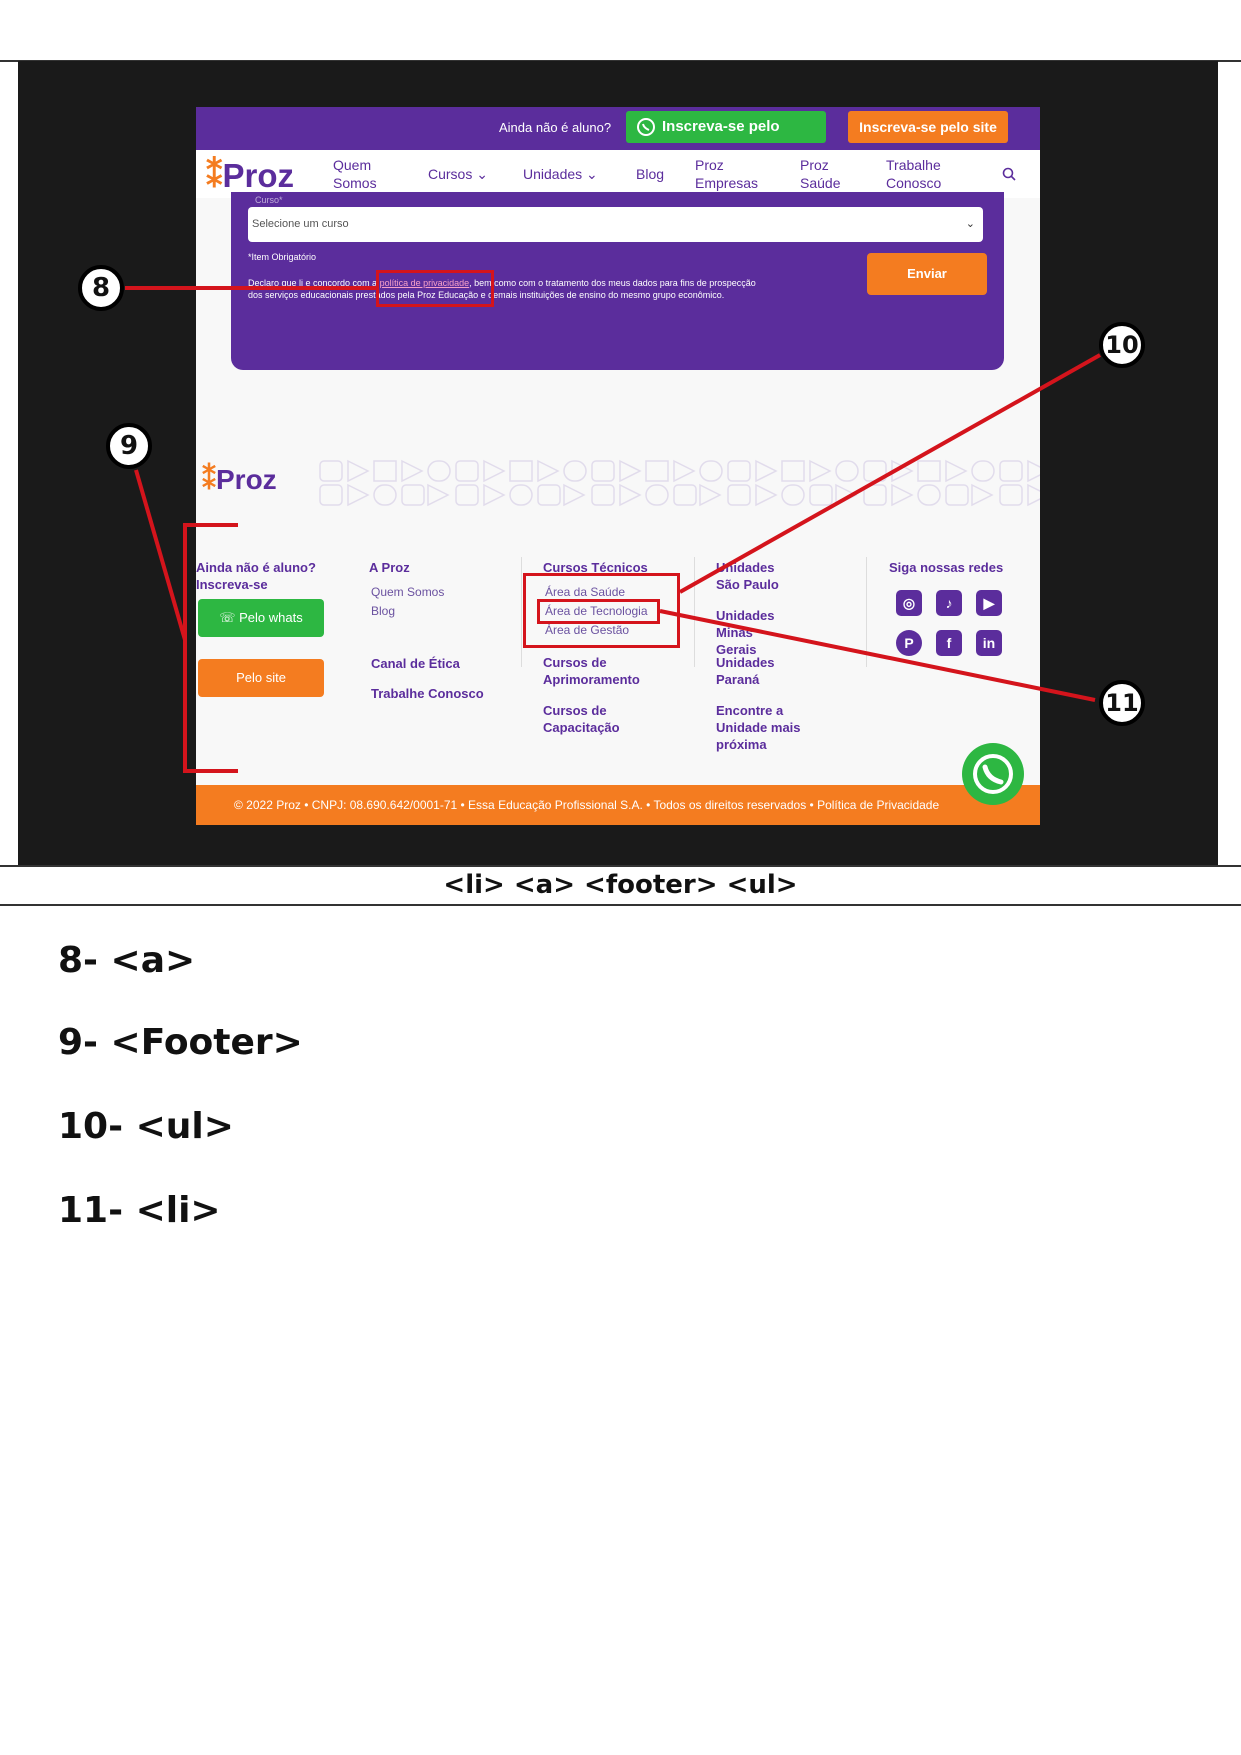 The height and width of the screenshot is (1755, 1241). Describe the element at coordinates (598, 671) in the screenshot. I see `footer-link-aprimoramento: Cursos de Aprimoramento` at that location.